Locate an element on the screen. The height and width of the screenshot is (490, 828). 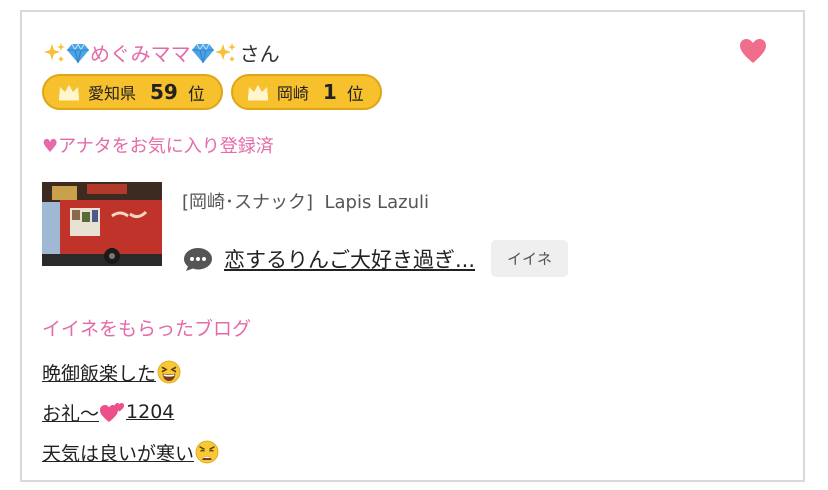
blog-item-title: 晩御飯楽した is located at coordinates (99, 373).